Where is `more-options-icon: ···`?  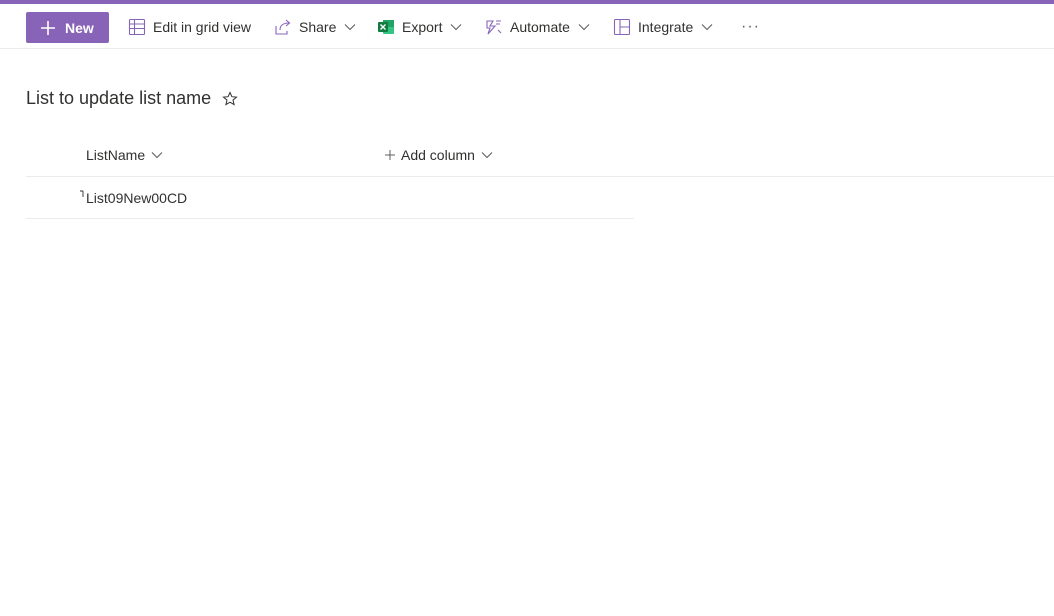 more-options-icon: ··· is located at coordinates (750, 26).